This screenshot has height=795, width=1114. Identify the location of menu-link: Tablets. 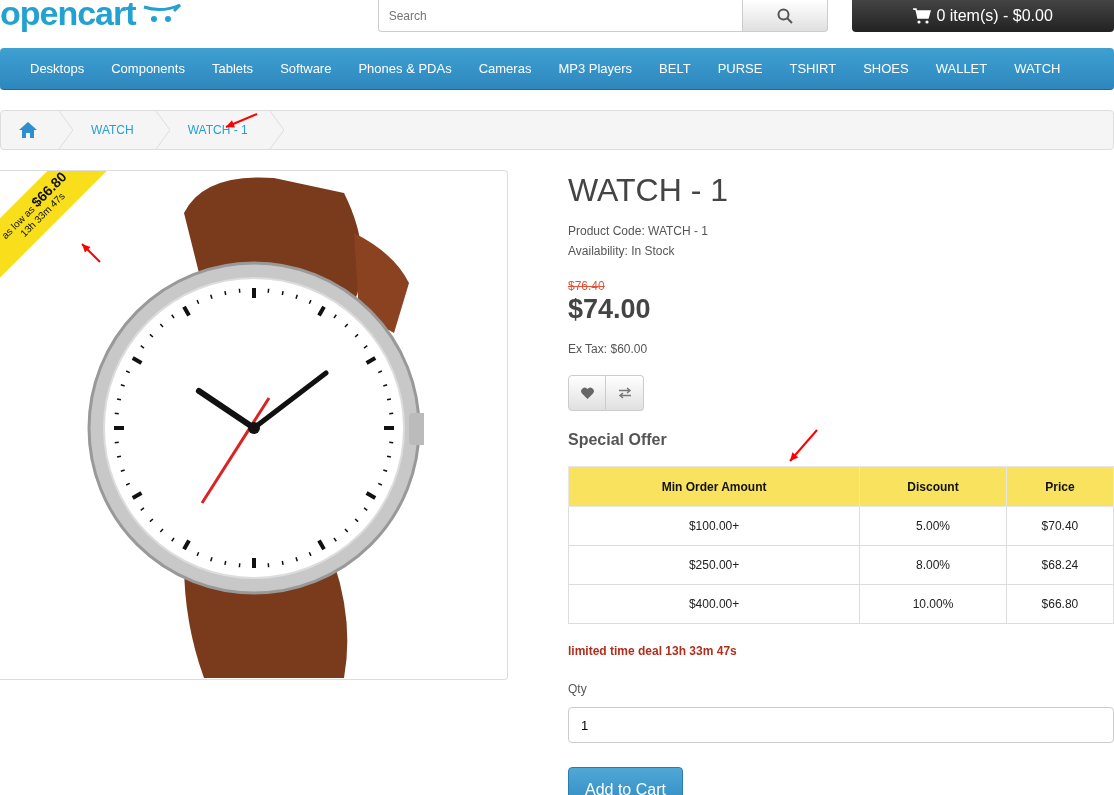
(234, 68).